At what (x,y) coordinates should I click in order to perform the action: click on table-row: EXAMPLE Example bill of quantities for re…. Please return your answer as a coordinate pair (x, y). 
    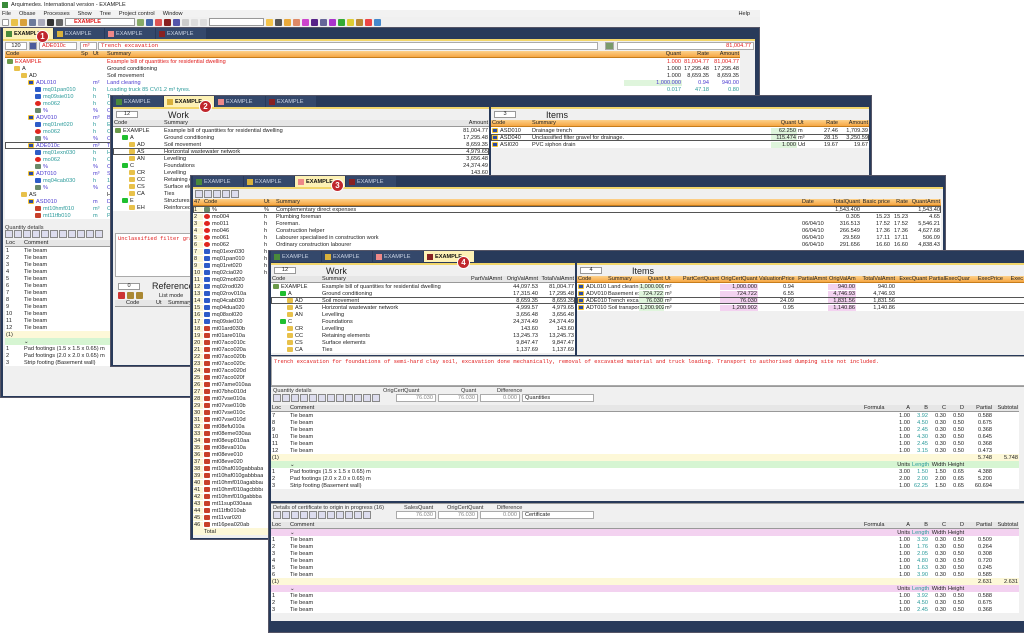
    Looking at the image, I should click on (372, 61).